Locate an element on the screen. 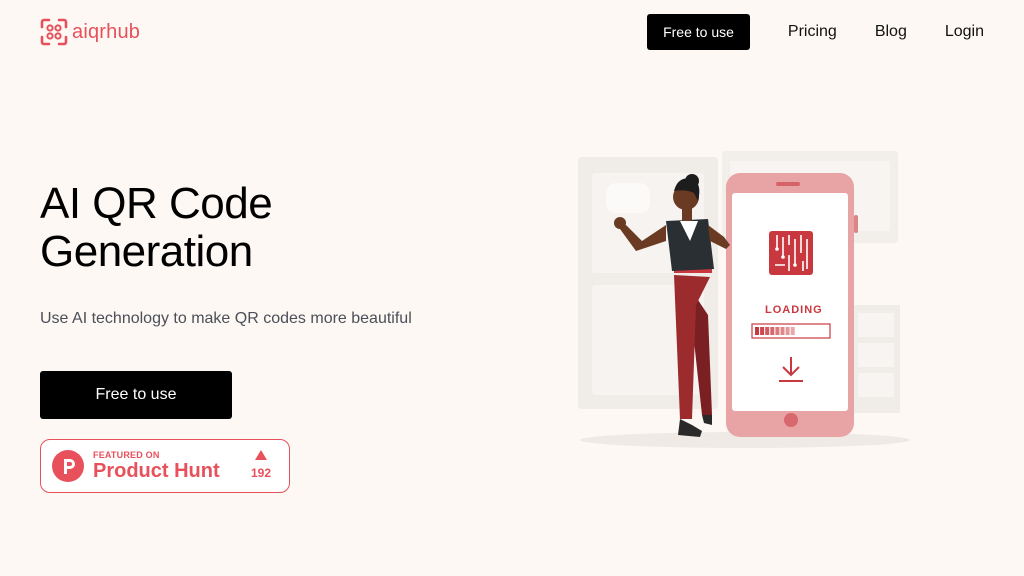  brand-logo: aiqrhub is located at coordinates (90, 32).